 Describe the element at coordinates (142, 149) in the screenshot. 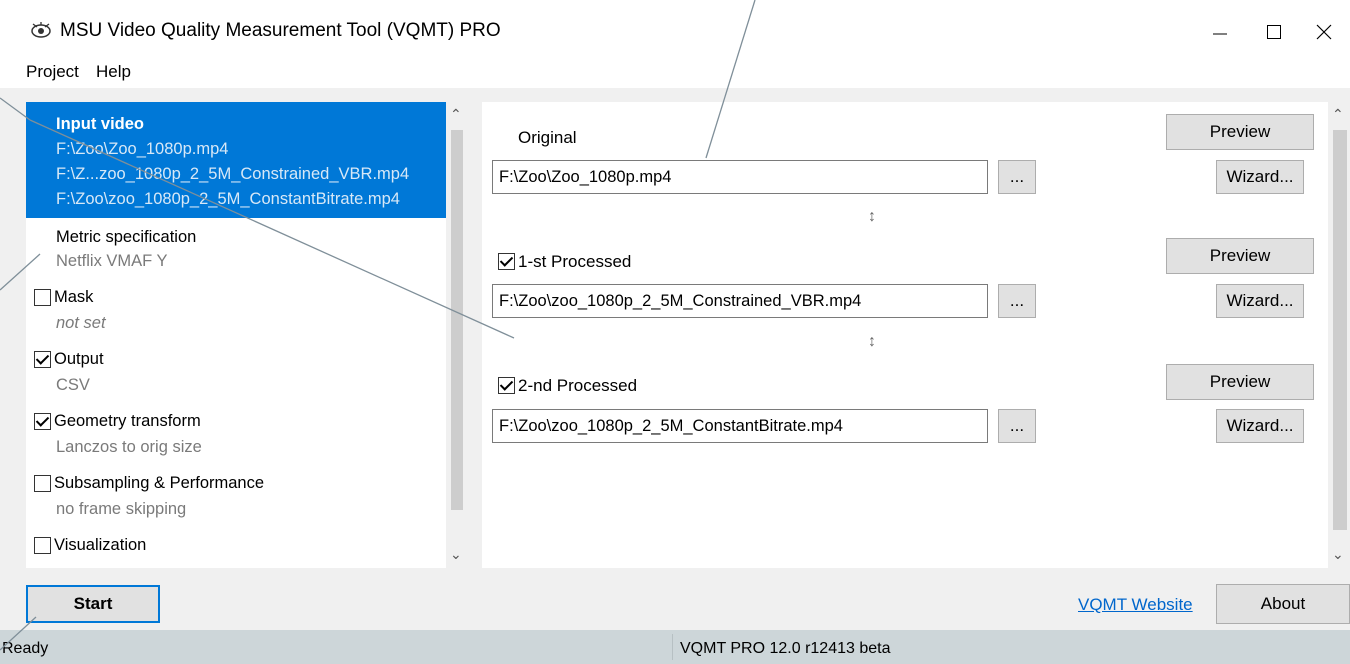

I see `list-item-sub: F:\Zoo\Zoo_1080p.mp4` at that location.